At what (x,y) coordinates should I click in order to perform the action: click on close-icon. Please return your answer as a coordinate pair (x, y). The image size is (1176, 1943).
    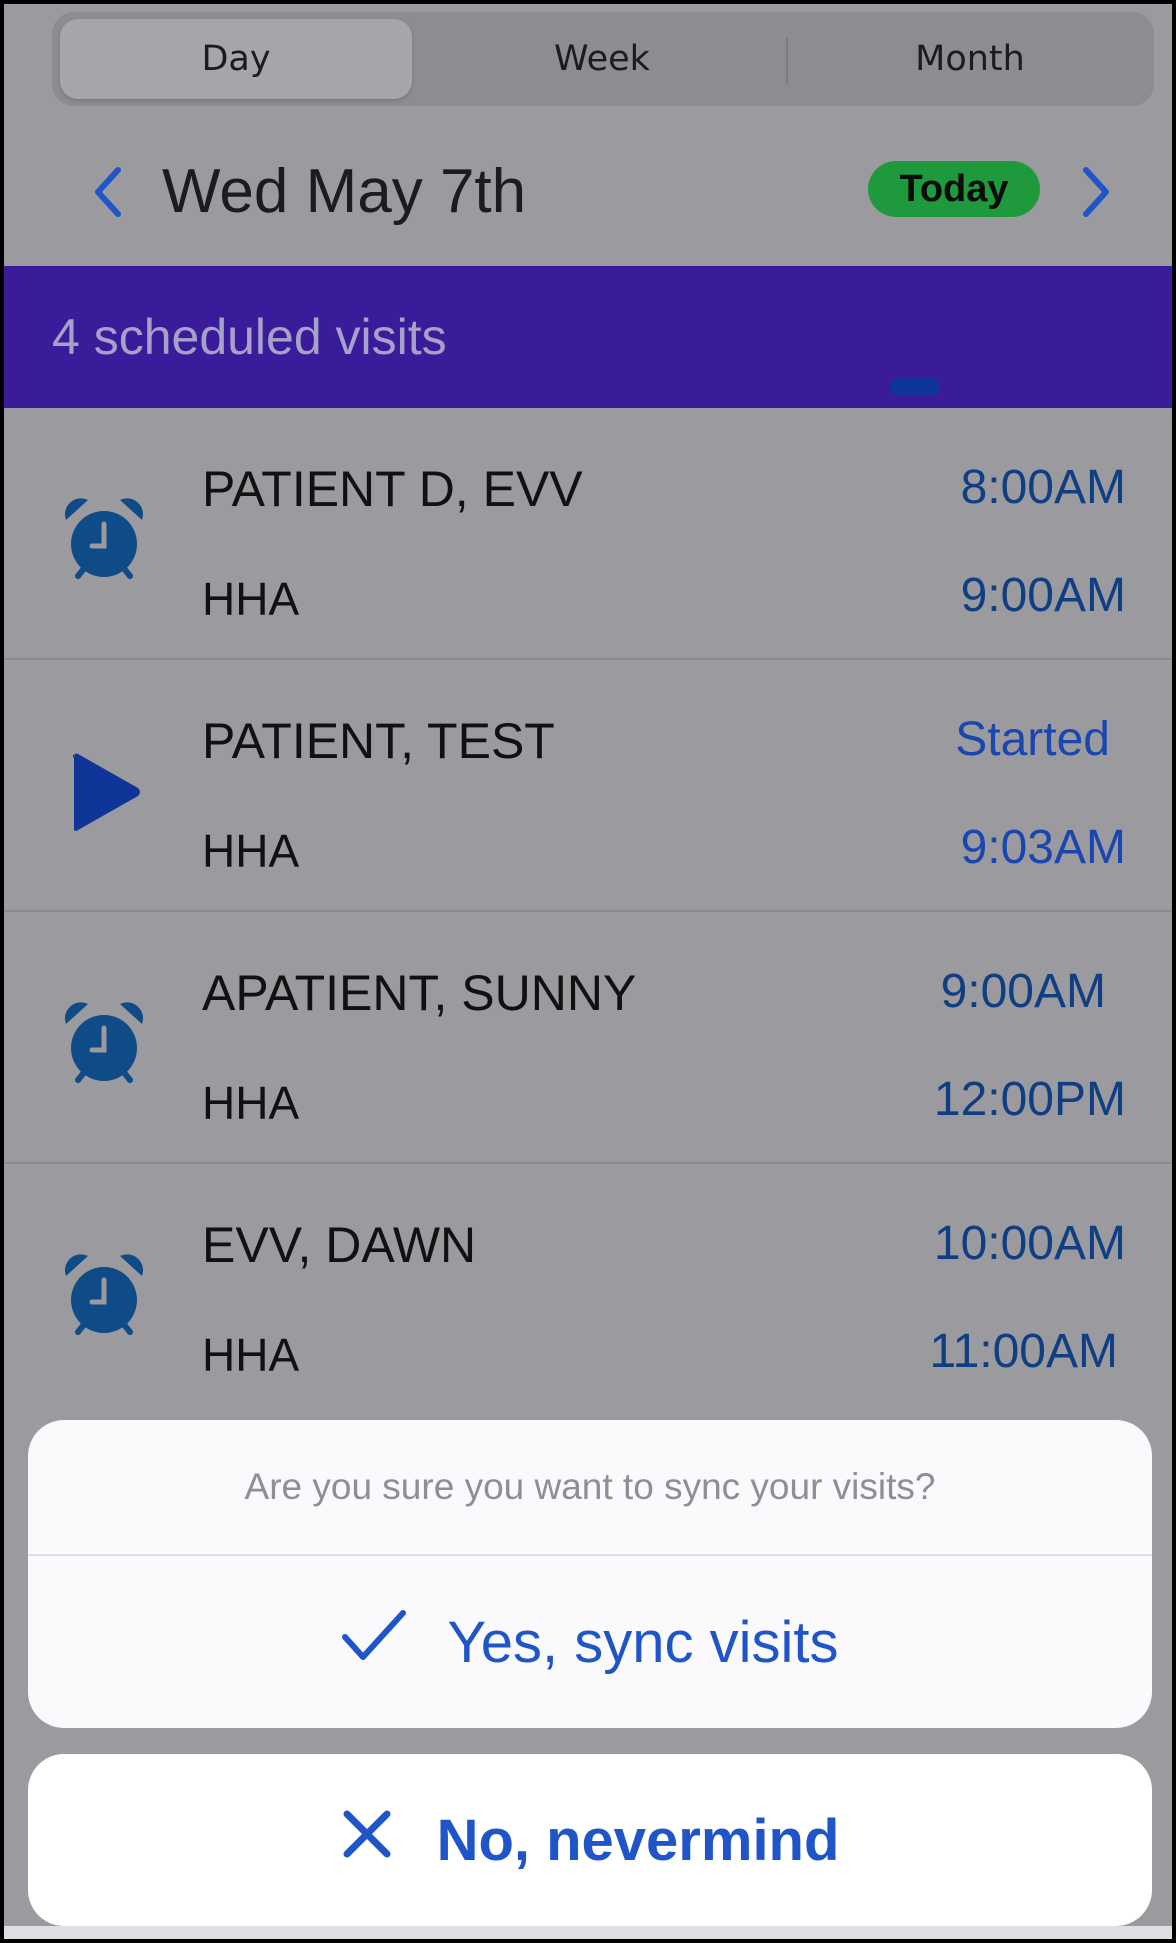
    Looking at the image, I should click on (367, 1840).